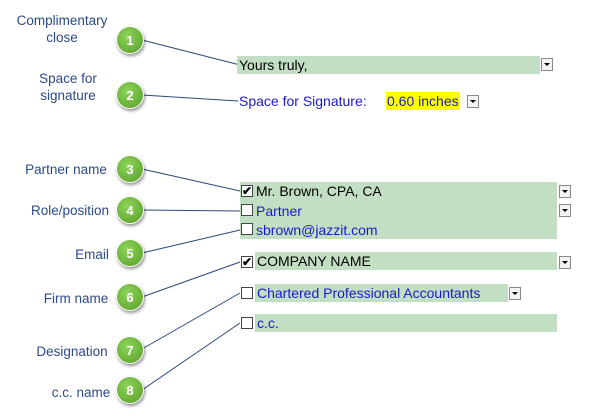 This screenshot has width=594, height=416. Describe the element at coordinates (130, 297) in the screenshot. I see `badge-6: 6` at that location.